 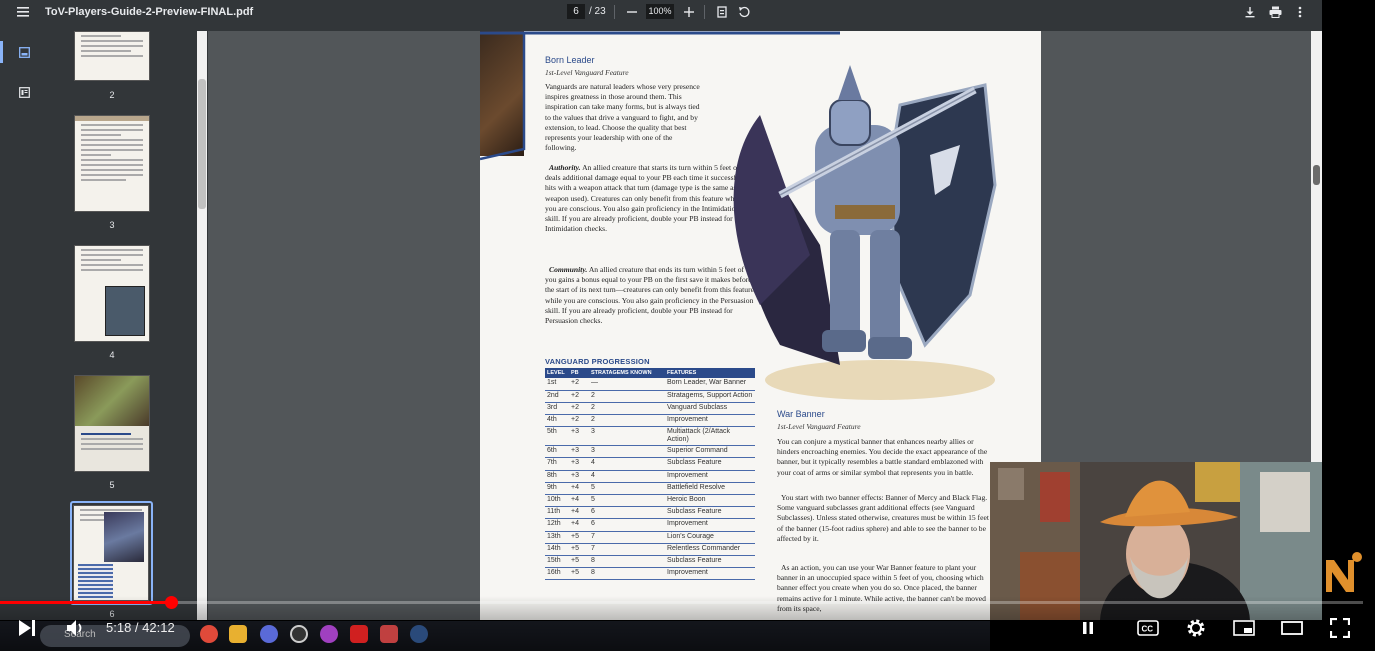 What do you see at coordinates (710, 537) in the screenshot?
I see `table-cell: Lion's Courage` at bounding box center [710, 537].